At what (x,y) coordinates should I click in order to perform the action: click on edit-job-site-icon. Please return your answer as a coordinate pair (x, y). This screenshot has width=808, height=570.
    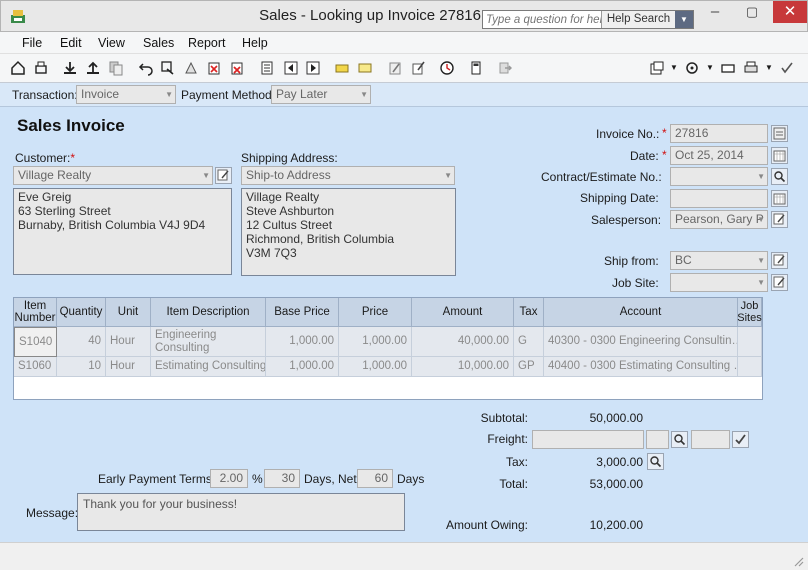
    Looking at the image, I should click on (779, 282).